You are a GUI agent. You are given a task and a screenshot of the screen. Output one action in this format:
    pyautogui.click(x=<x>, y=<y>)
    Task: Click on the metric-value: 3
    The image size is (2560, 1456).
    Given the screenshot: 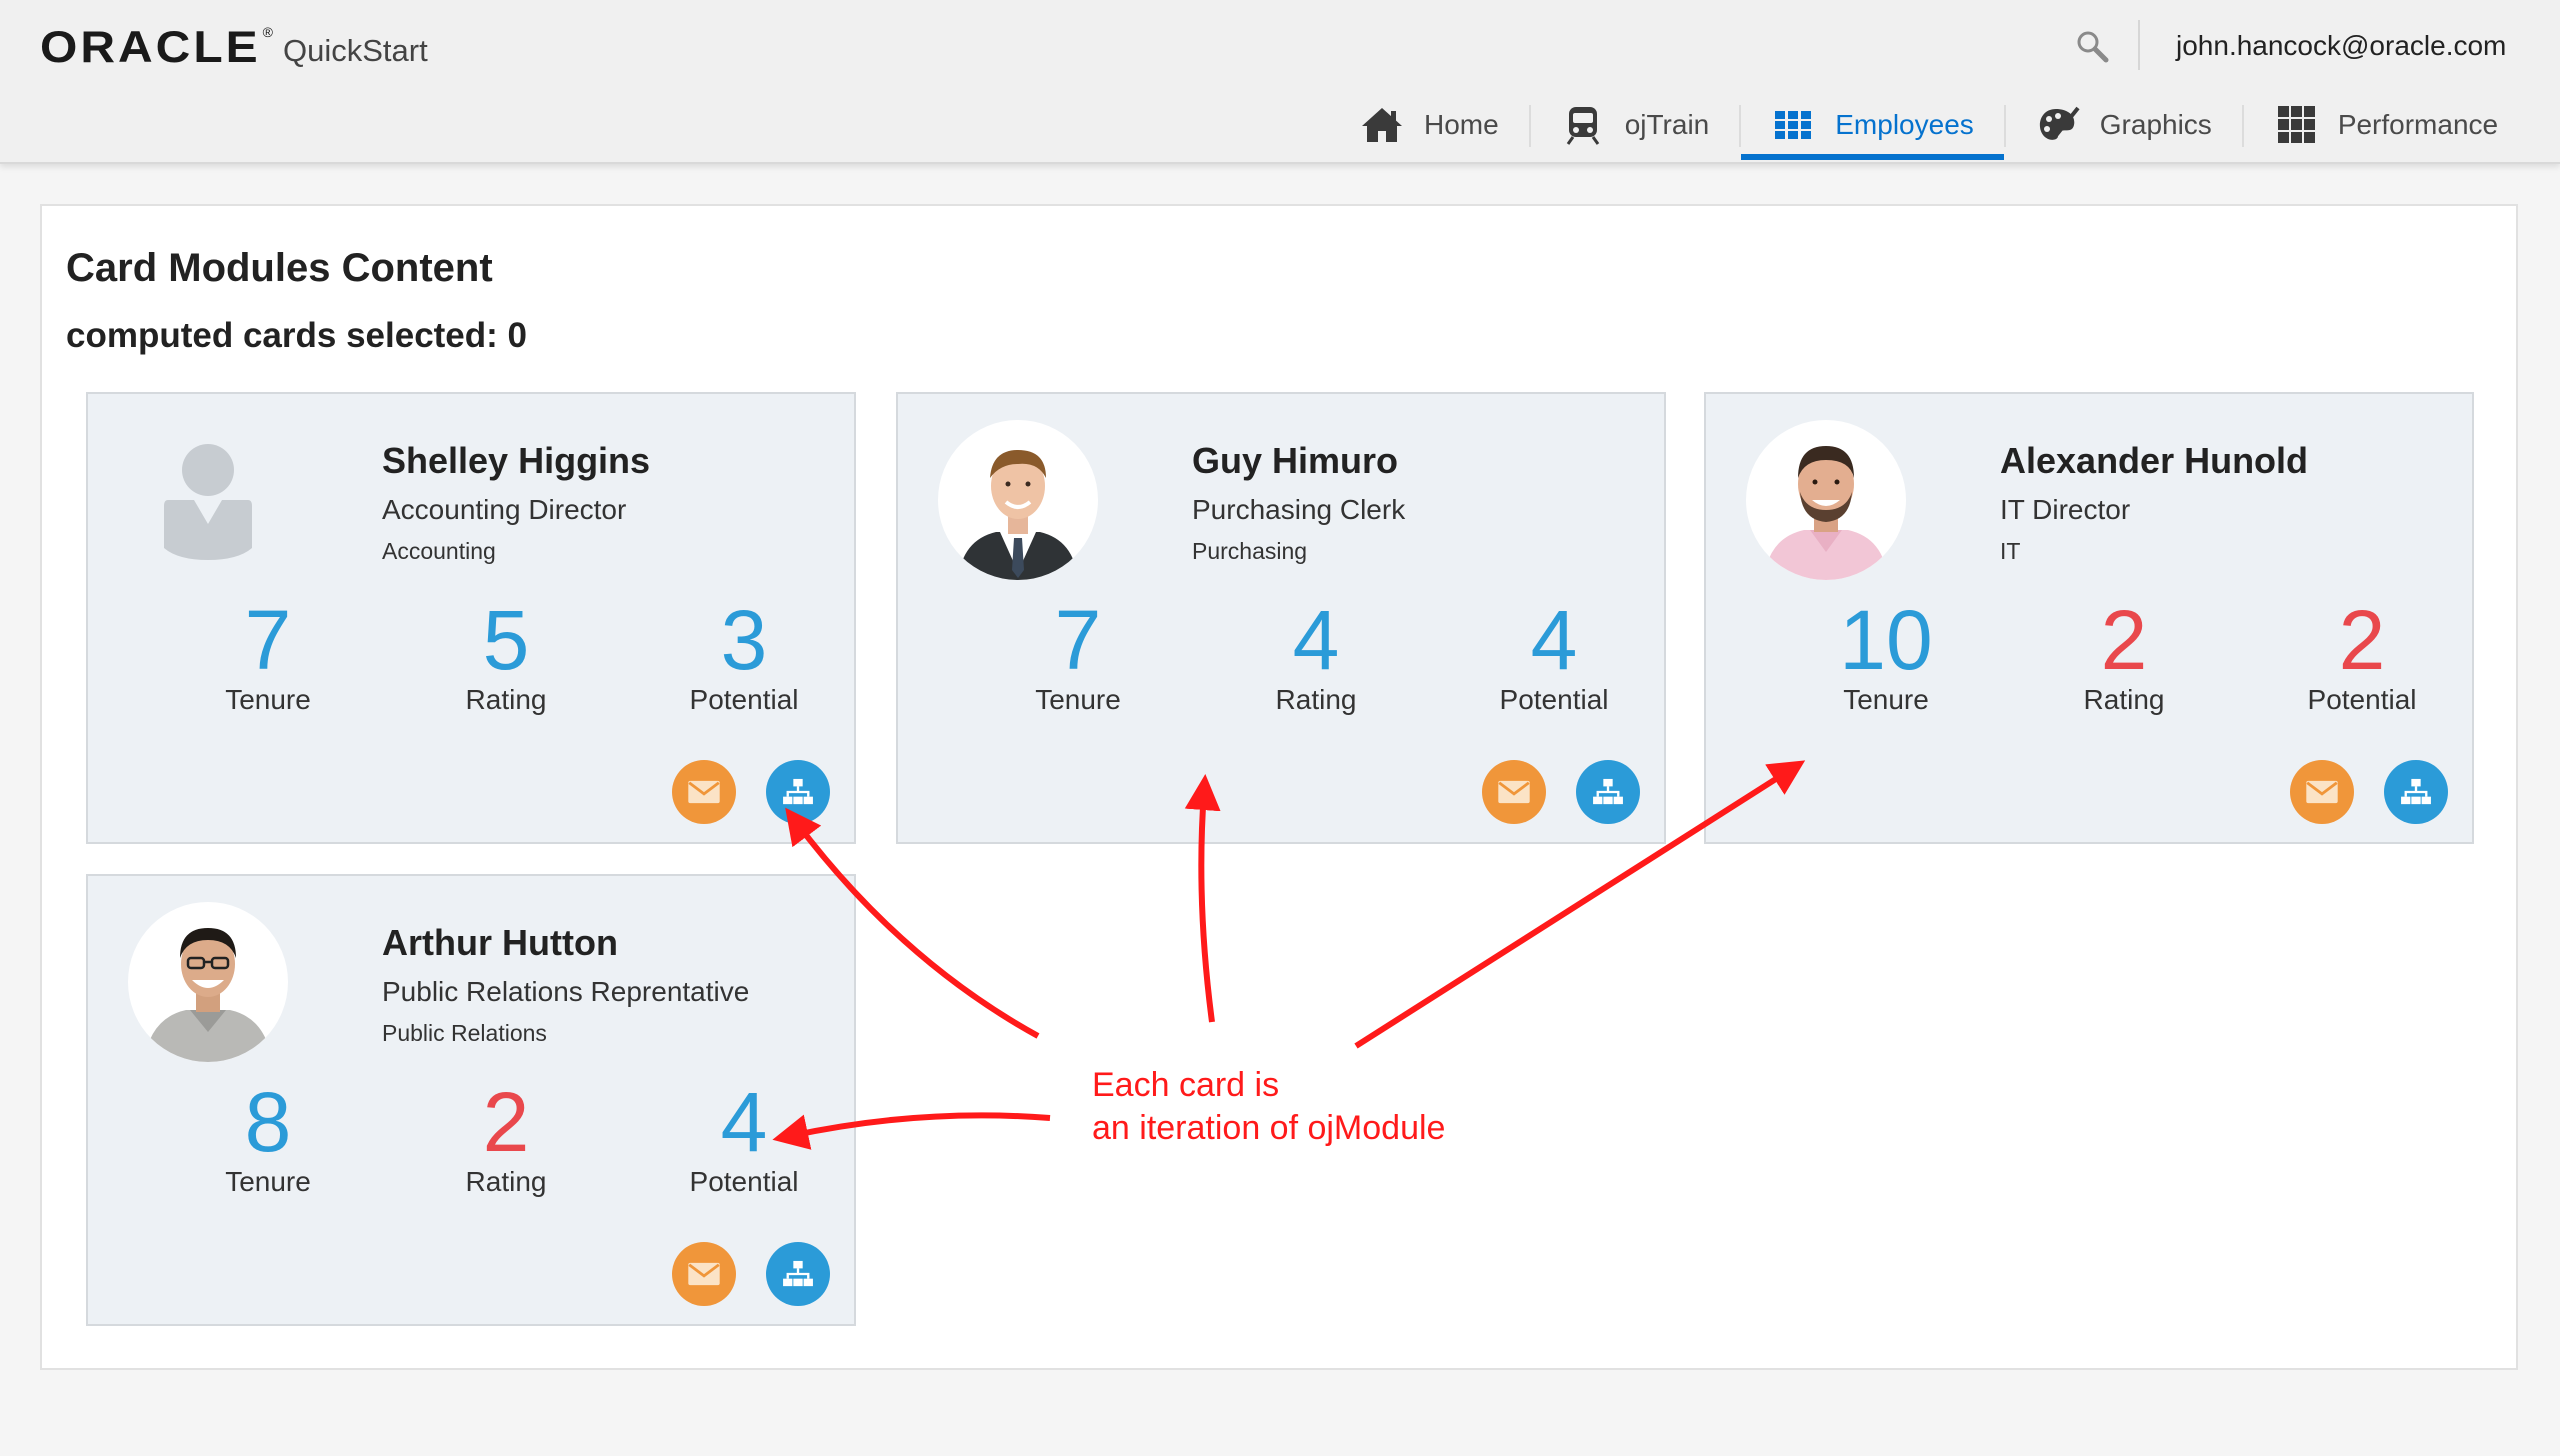 What is the action you would take?
    pyautogui.click(x=744, y=640)
    